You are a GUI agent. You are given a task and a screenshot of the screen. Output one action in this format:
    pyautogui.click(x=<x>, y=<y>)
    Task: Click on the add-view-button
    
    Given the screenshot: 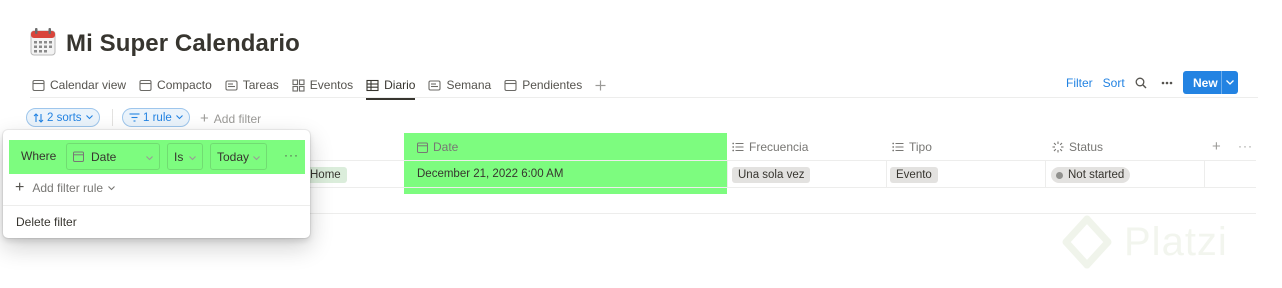 What is the action you would take?
    pyautogui.click(x=600, y=85)
    